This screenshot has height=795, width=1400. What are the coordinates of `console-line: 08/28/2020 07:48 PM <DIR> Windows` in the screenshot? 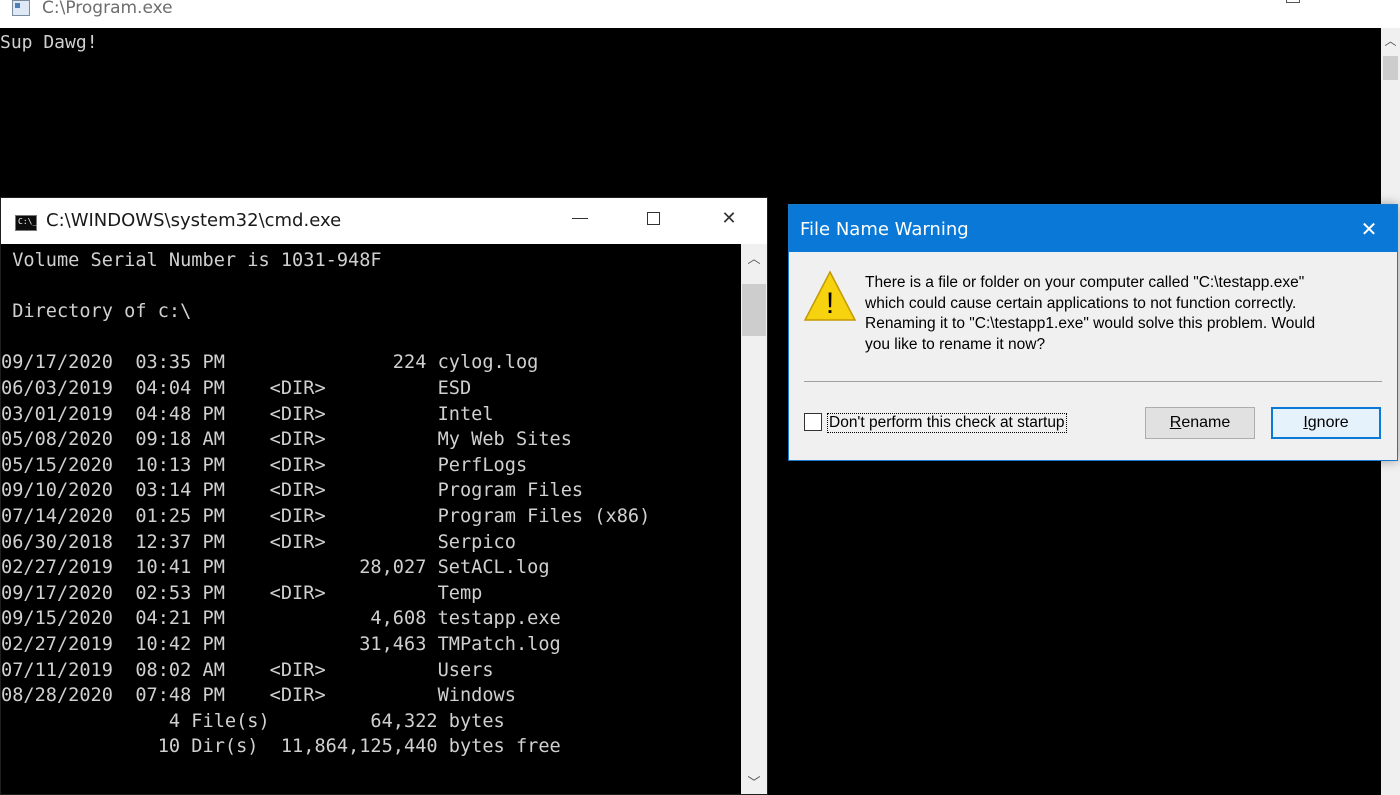 It's located at (258, 696).